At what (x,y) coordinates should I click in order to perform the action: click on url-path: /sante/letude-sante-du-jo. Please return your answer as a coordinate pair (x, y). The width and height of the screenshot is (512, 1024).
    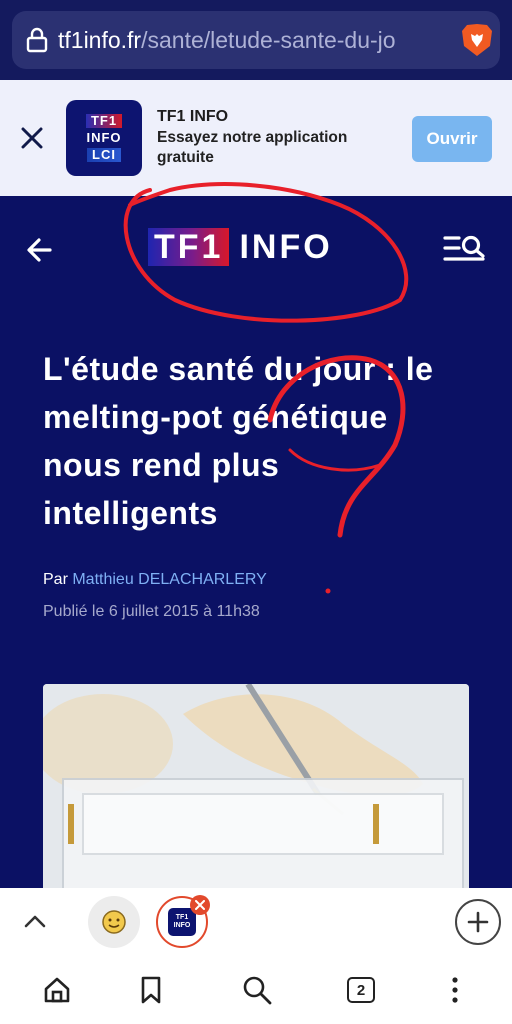
    Looking at the image, I should click on (268, 39).